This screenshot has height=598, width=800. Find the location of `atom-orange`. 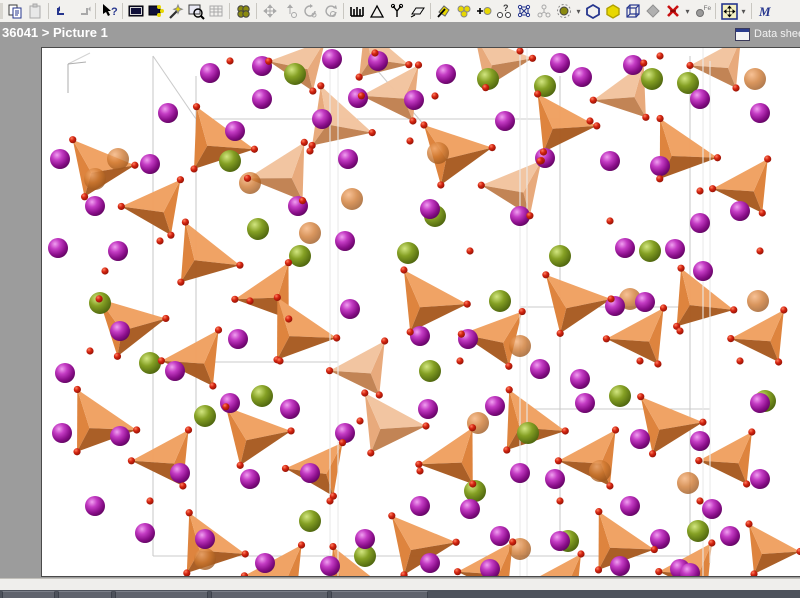

atom-orange is located at coordinates (118, 159).